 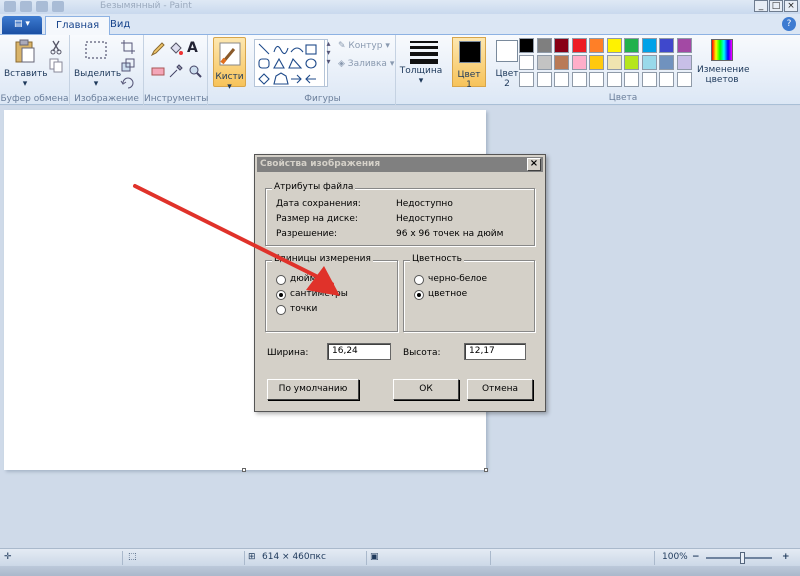 I want to click on color-color-label: цветное, so click(x=447, y=294).